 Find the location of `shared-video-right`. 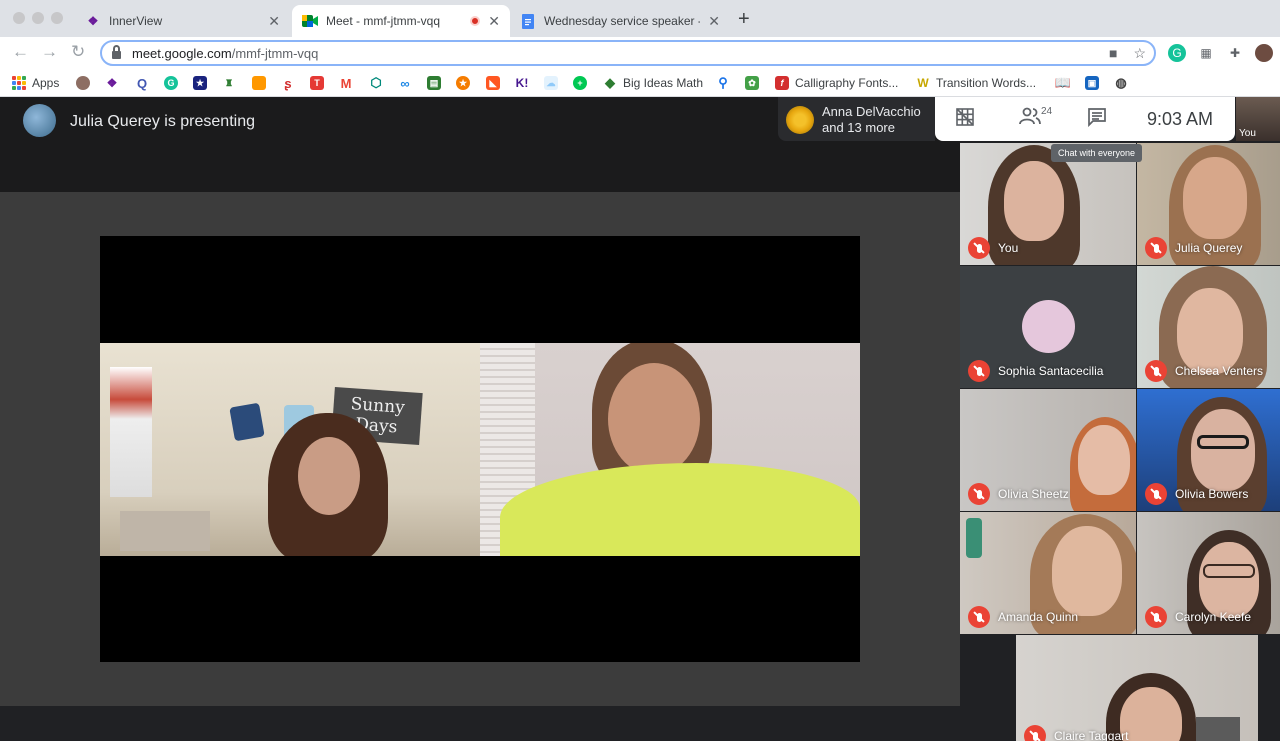

shared-video-right is located at coordinates (670, 449).